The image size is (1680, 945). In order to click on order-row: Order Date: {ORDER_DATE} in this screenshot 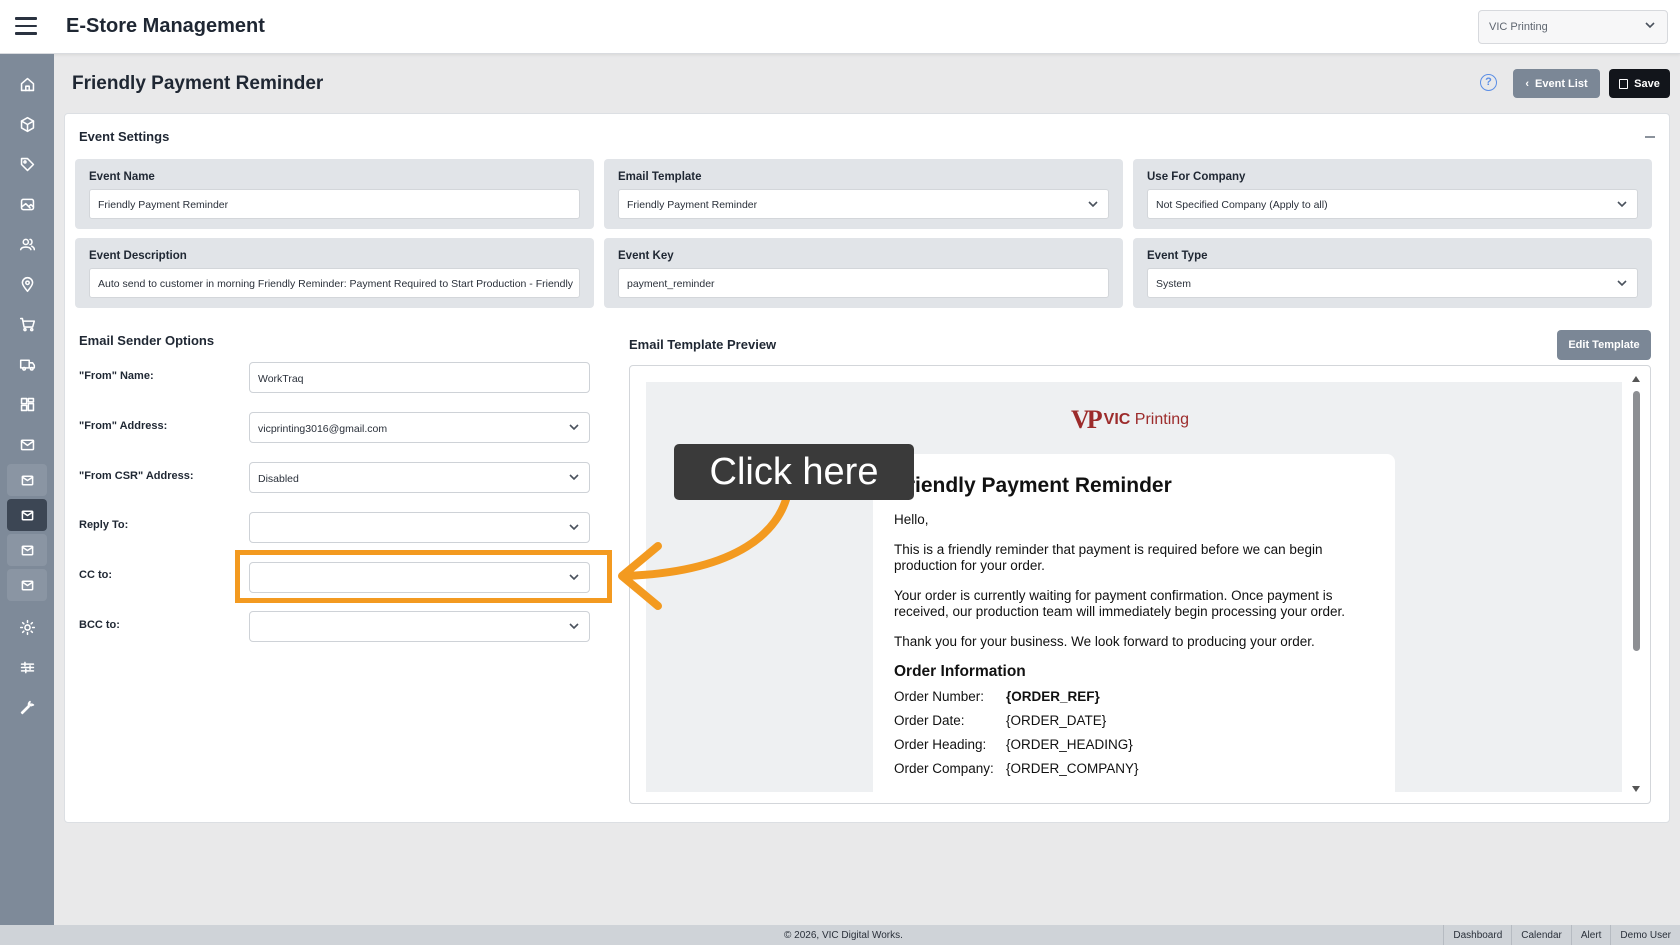, I will do `click(1134, 720)`.